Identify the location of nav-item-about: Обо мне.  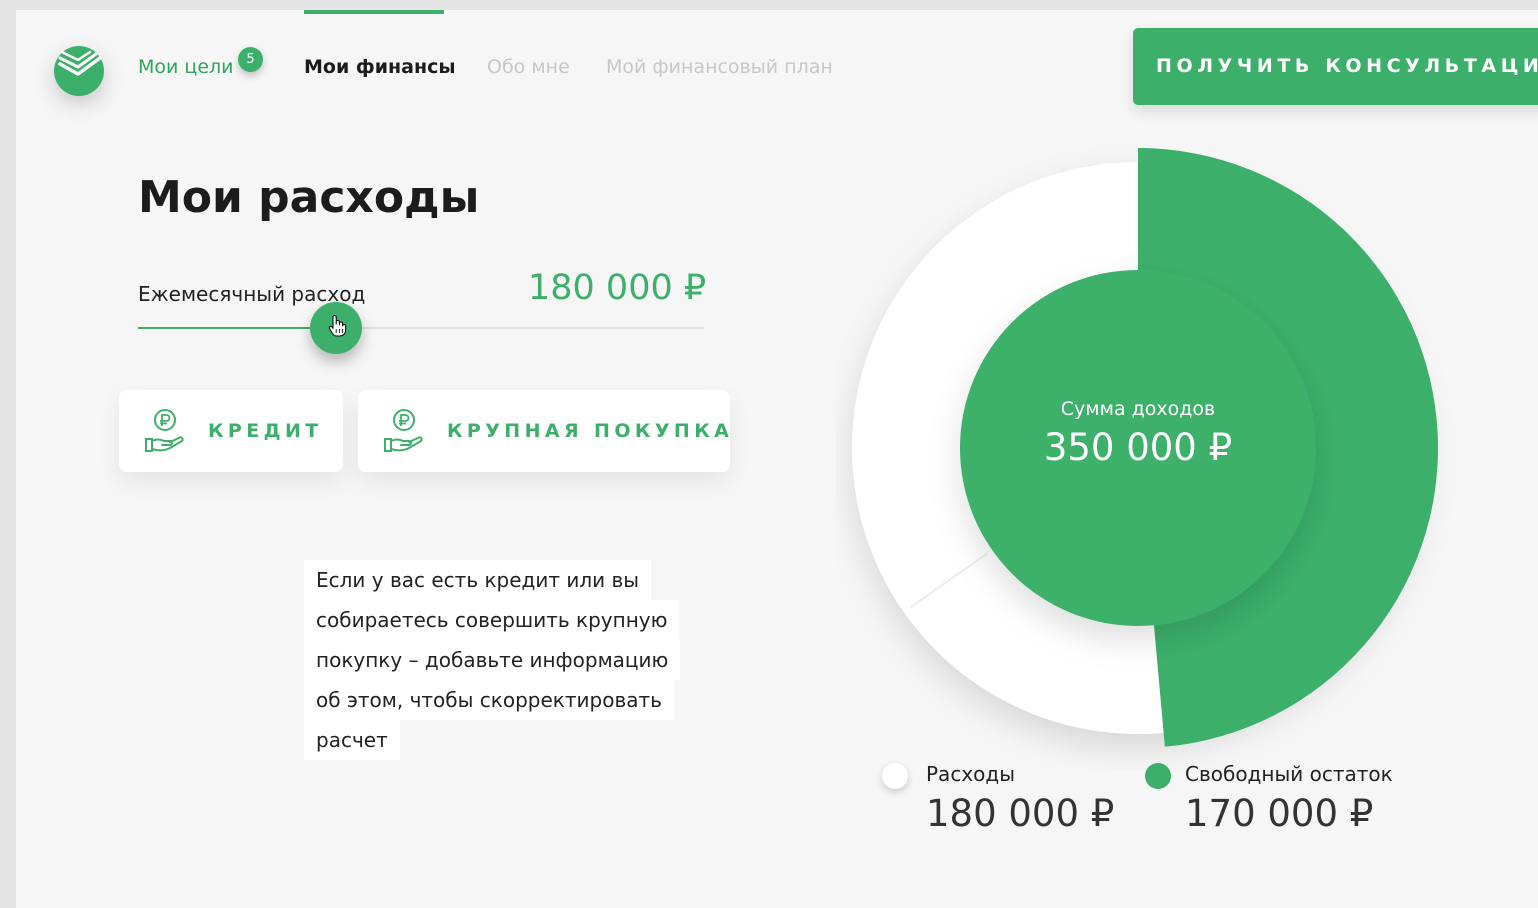
(528, 67).